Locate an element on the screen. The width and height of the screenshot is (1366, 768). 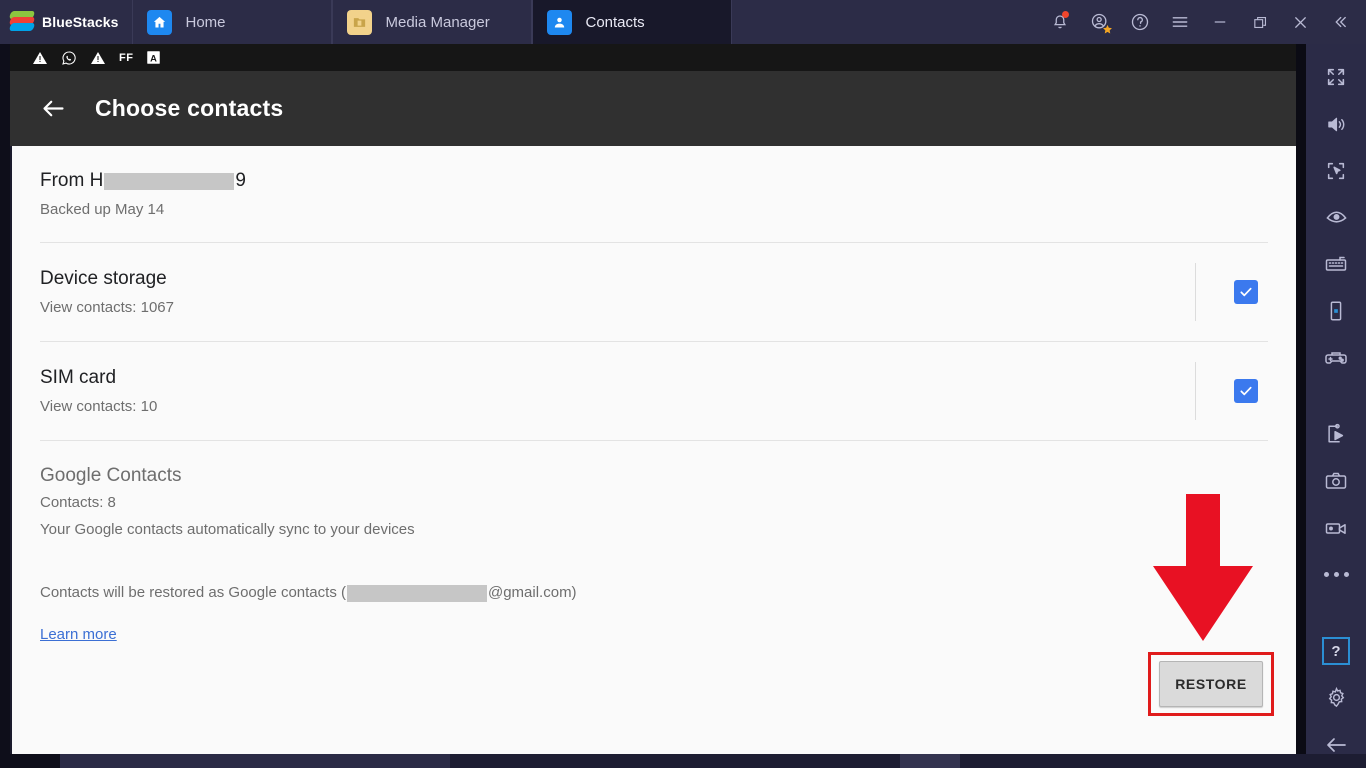
help-question-box: ? is located at coordinates (1336, 651).